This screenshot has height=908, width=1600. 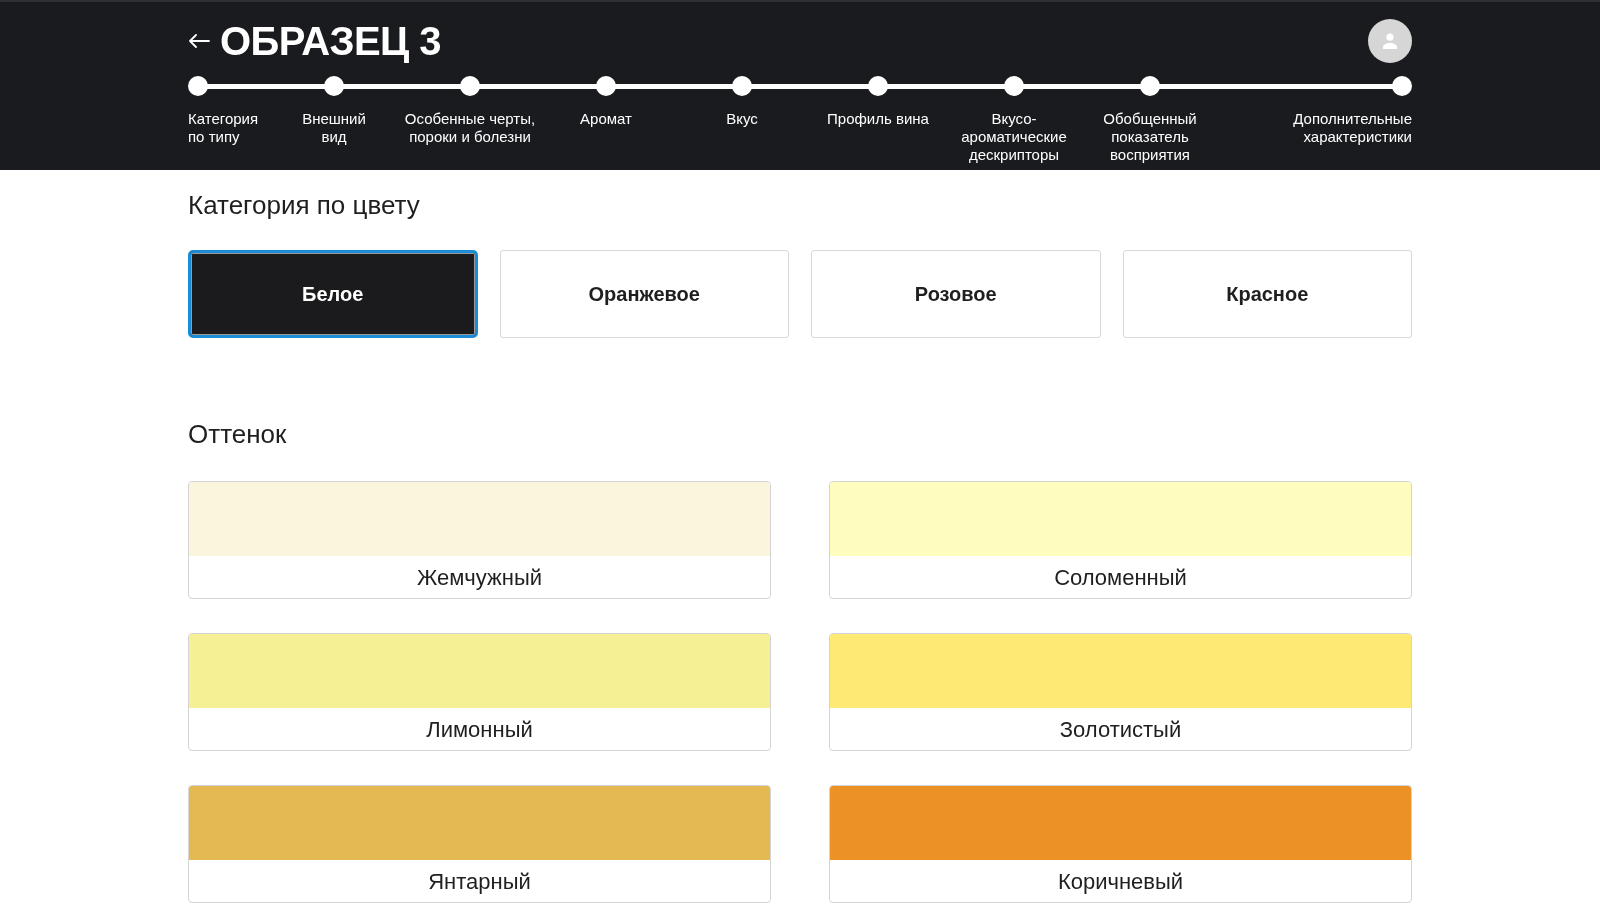 What do you see at coordinates (334, 128) in the screenshot?
I see `step-label: Внешний вид` at bounding box center [334, 128].